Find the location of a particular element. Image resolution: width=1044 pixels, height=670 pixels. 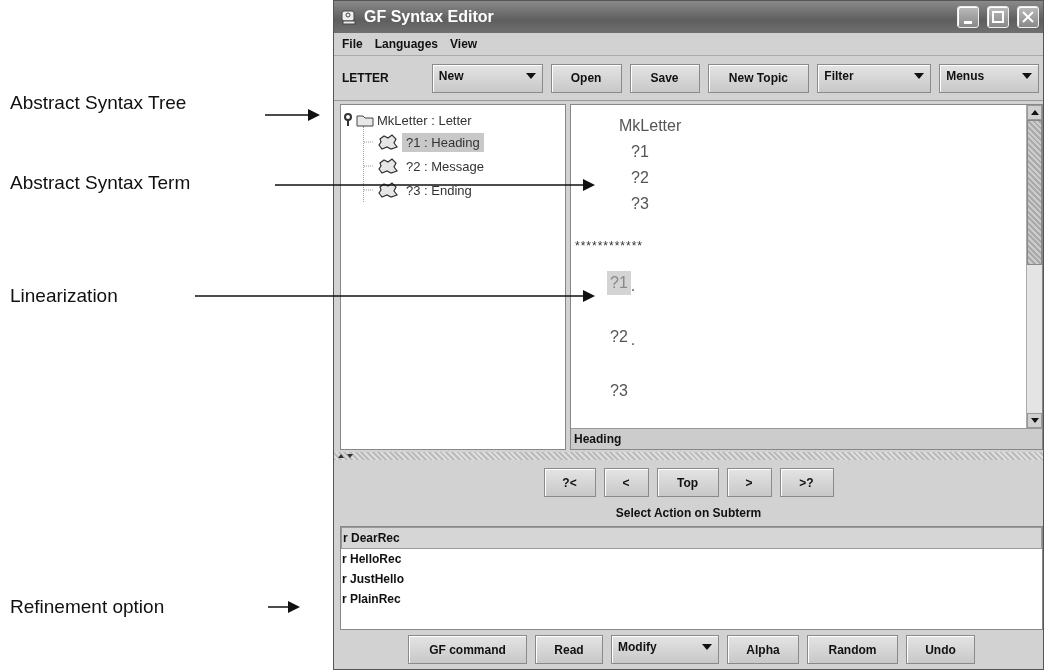

tree-node: ?1 : Heading is located at coordinates (443, 142).